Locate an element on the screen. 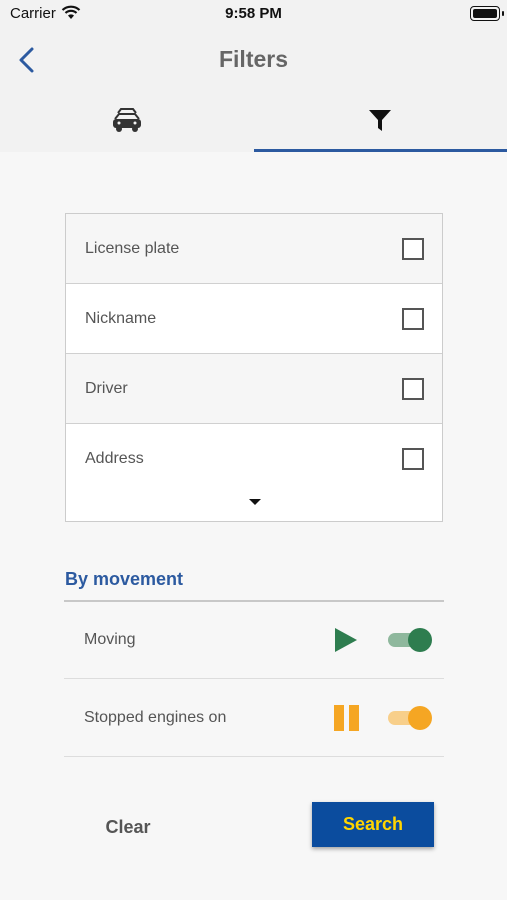 The image size is (507, 900). pause-icon is located at coordinates (346, 718).